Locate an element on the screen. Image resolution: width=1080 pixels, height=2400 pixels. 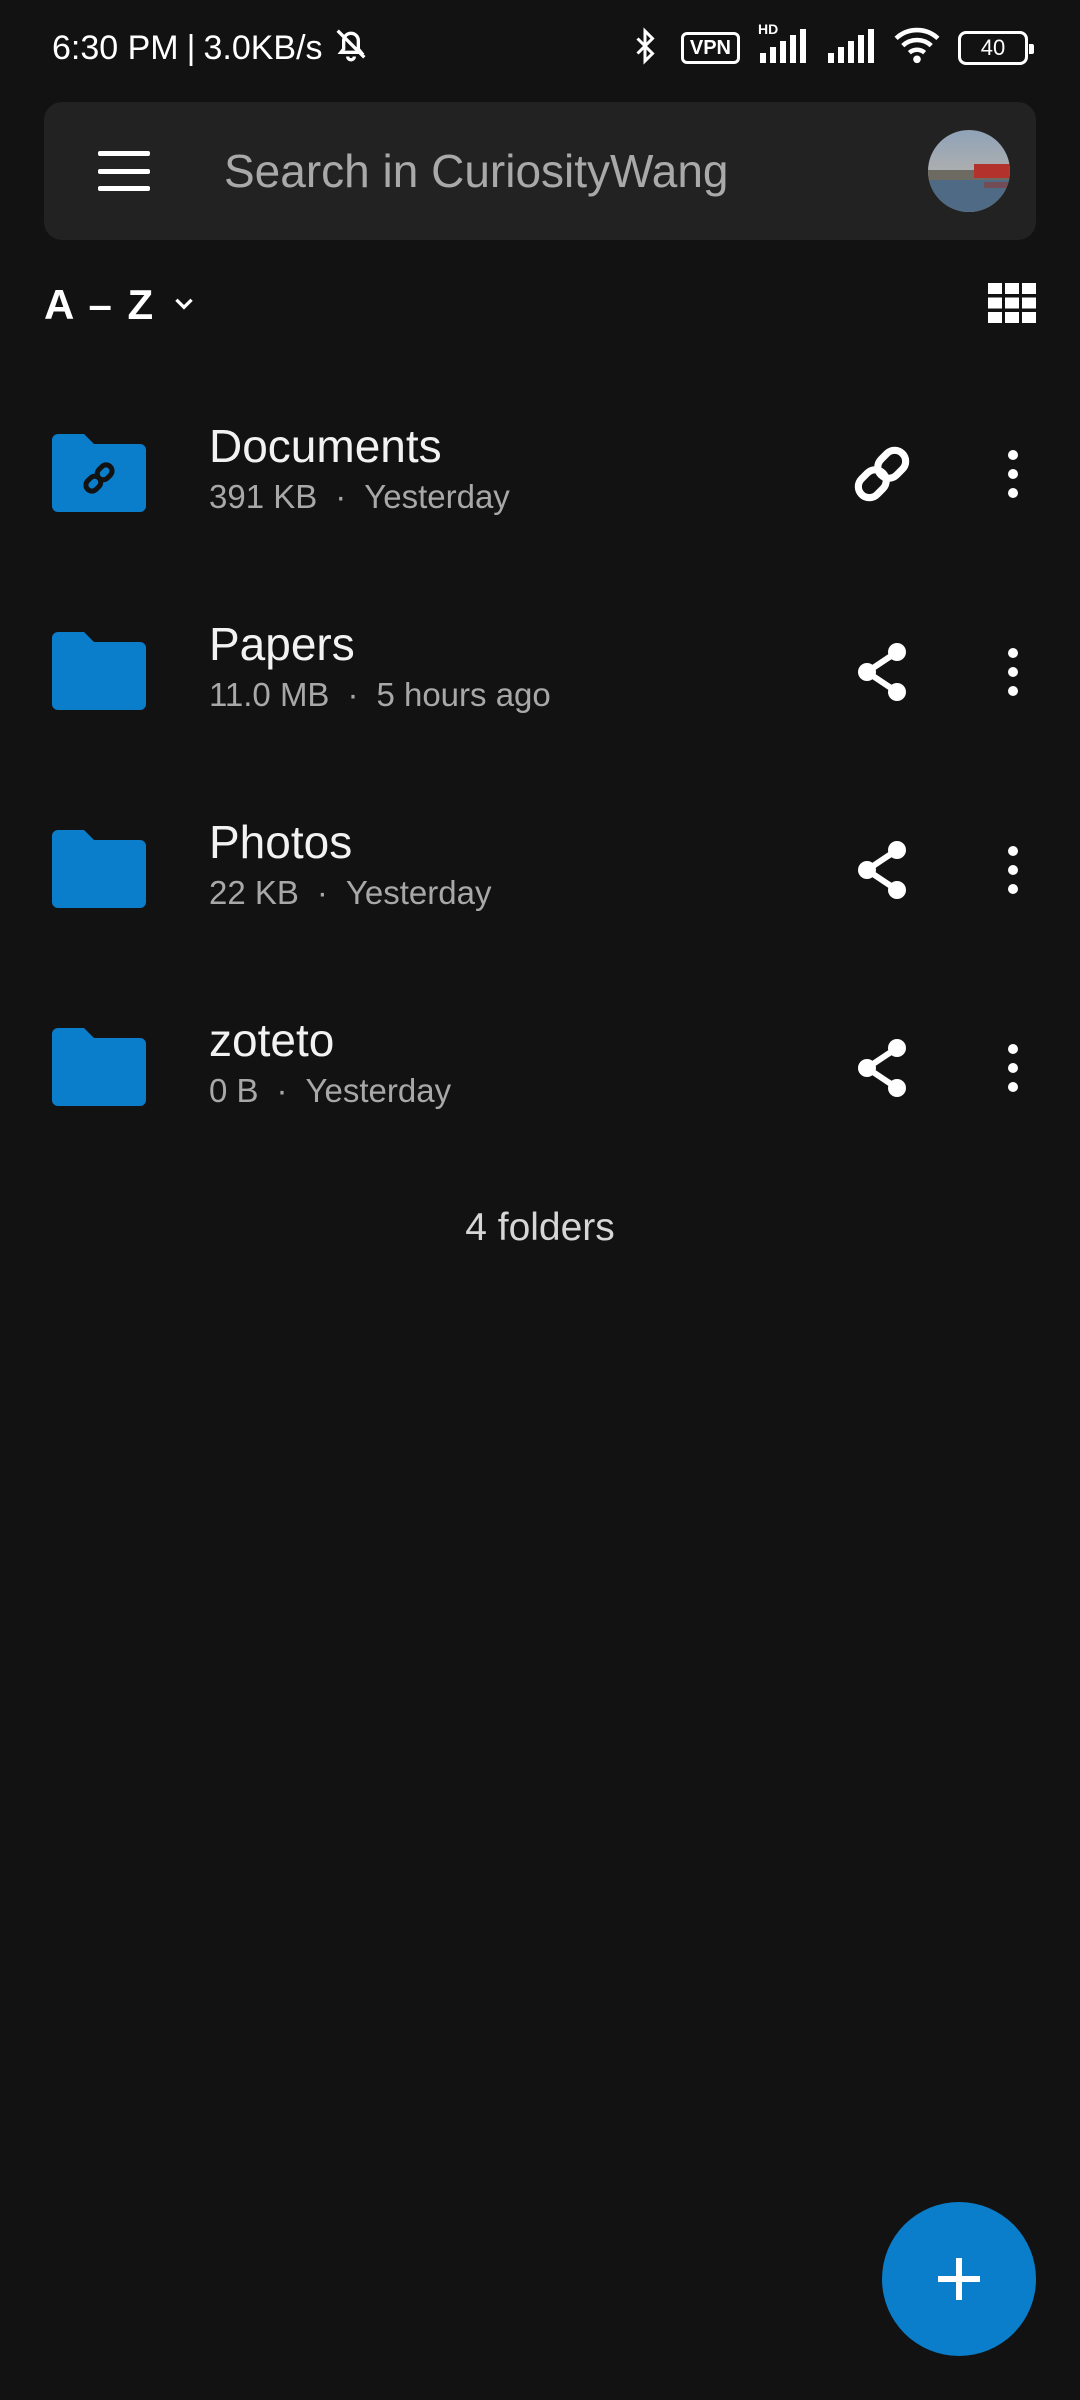
folder-size: 0 B is located at coordinates (234, 1090).